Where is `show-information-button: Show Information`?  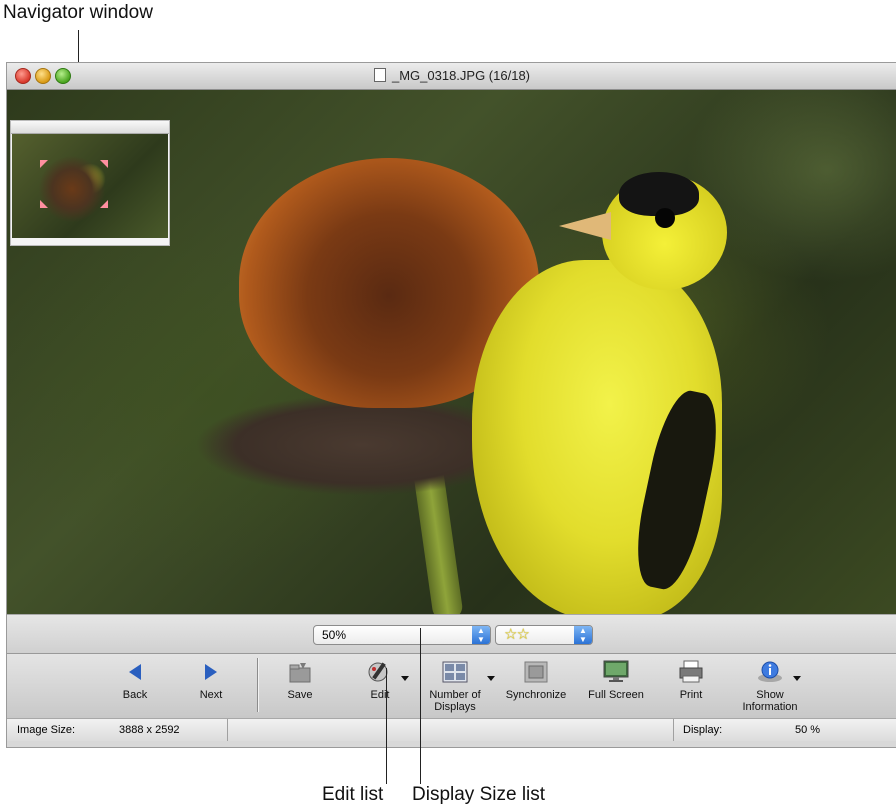 show-information-button: Show Information is located at coordinates (770, 685).